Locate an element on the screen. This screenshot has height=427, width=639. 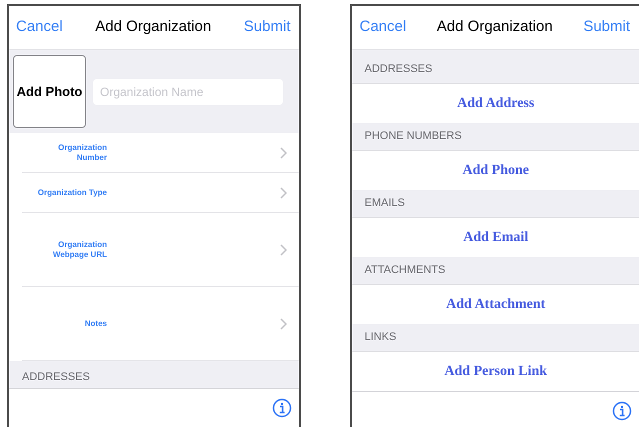
organization-name-field: Organization Name is located at coordinates (188, 91).